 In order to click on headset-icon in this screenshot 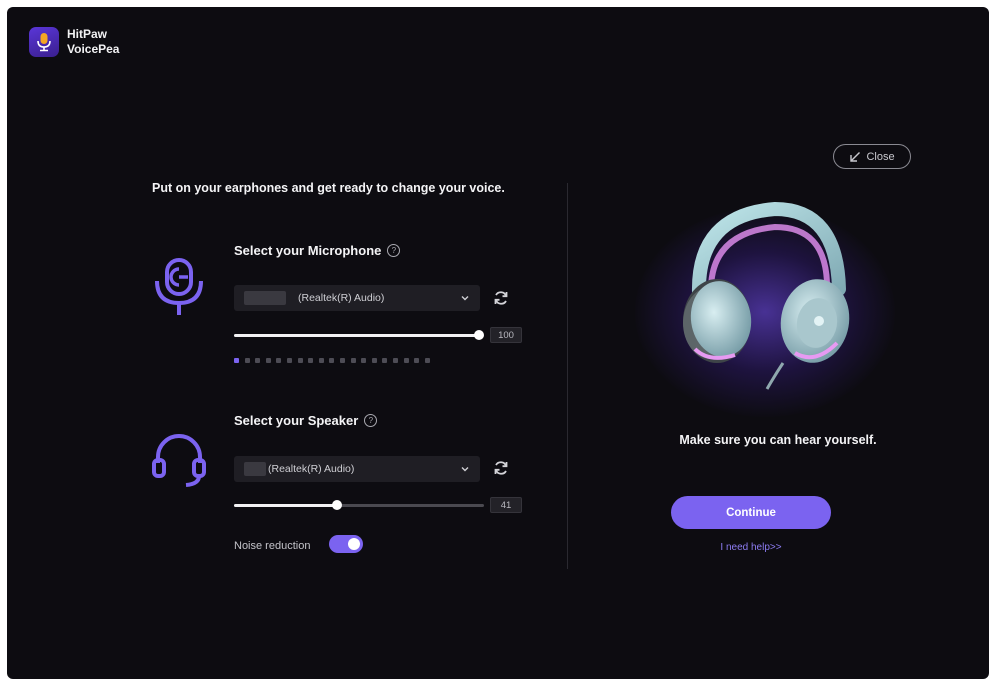, I will do `click(179, 460)`.